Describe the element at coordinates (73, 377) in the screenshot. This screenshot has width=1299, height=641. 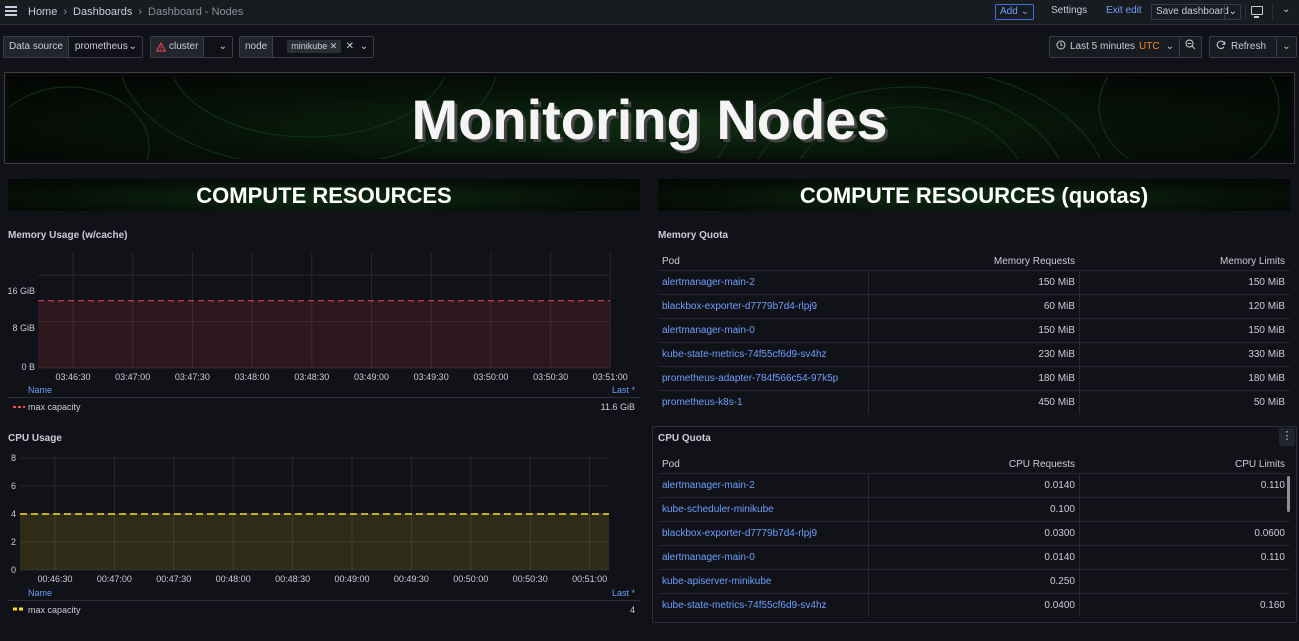
I see `x-tick: 03:46:30` at that location.